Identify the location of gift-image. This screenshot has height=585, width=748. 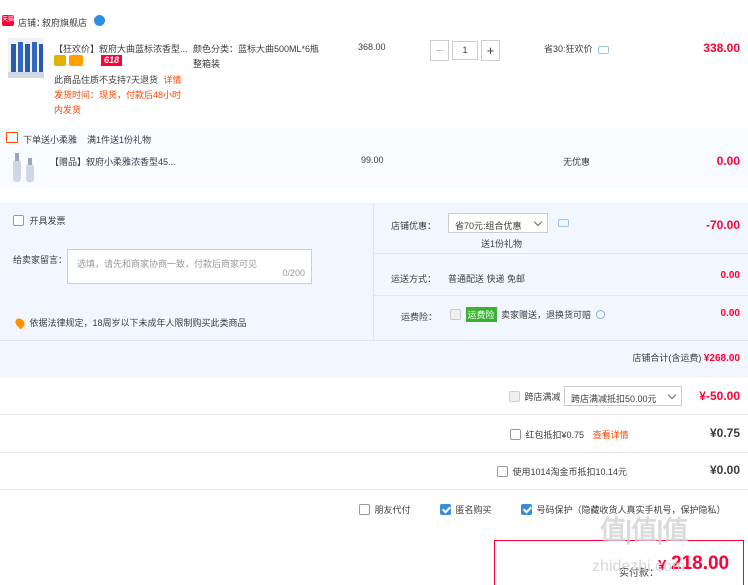
(24, 168).